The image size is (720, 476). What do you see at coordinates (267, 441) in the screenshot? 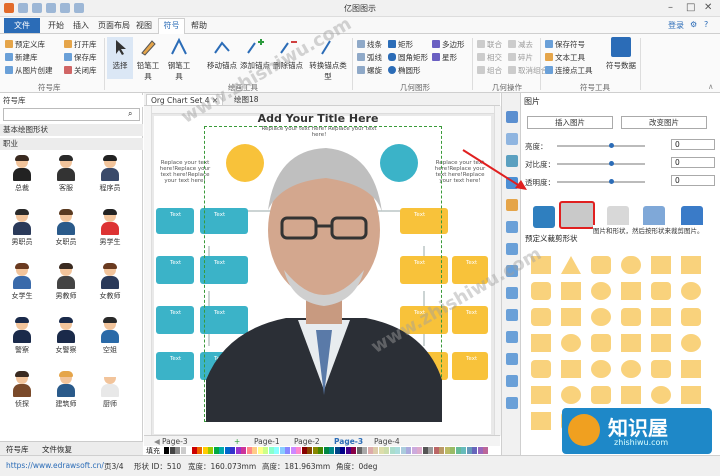
I see `page-tab-1: Page-1` at bounding box center [267, 441].